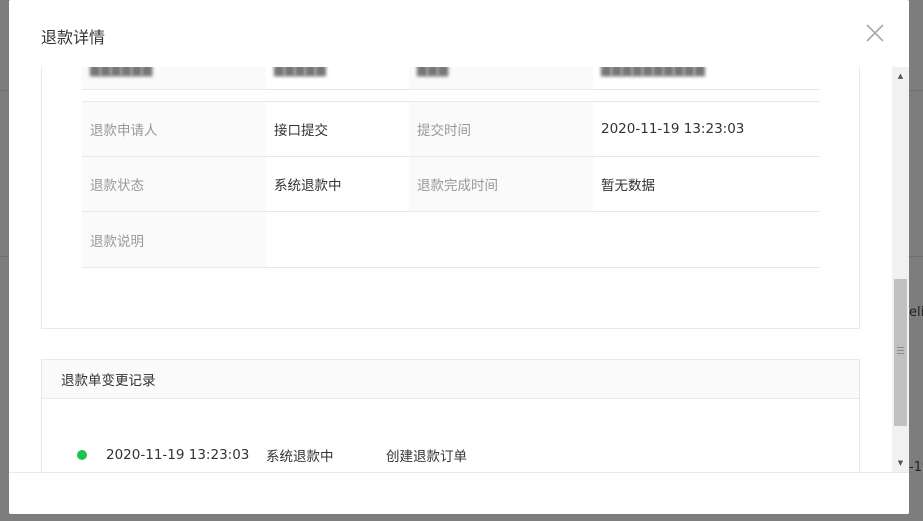  Describe the element at coordinates (426, 457) in the screenshot. I see `entry-action: 创建退款订单` at that location.